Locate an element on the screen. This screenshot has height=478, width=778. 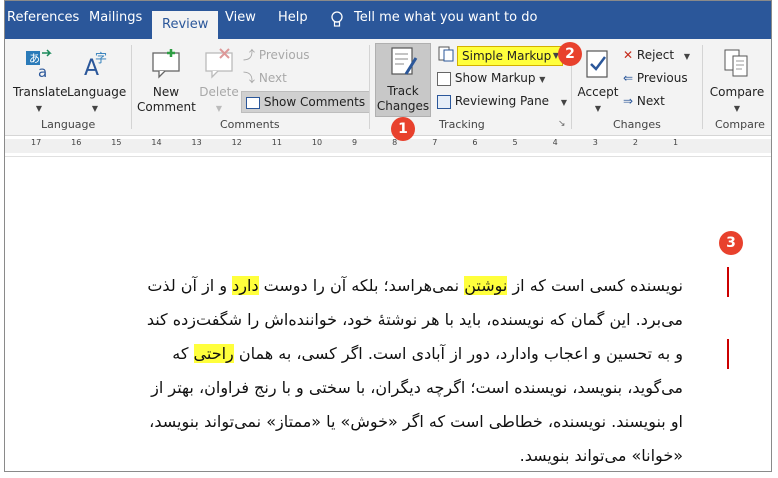
previous-change-label: Previous is located at coordinates (662, 78).